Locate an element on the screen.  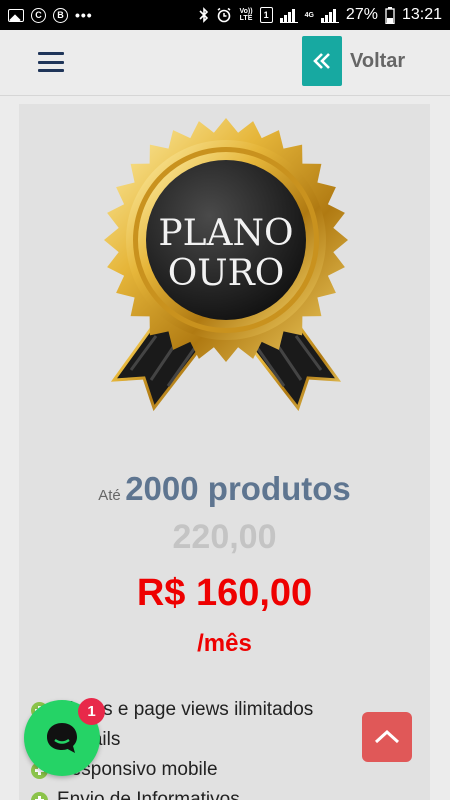
clock: 13:21 is located at coordinates (421, 14).